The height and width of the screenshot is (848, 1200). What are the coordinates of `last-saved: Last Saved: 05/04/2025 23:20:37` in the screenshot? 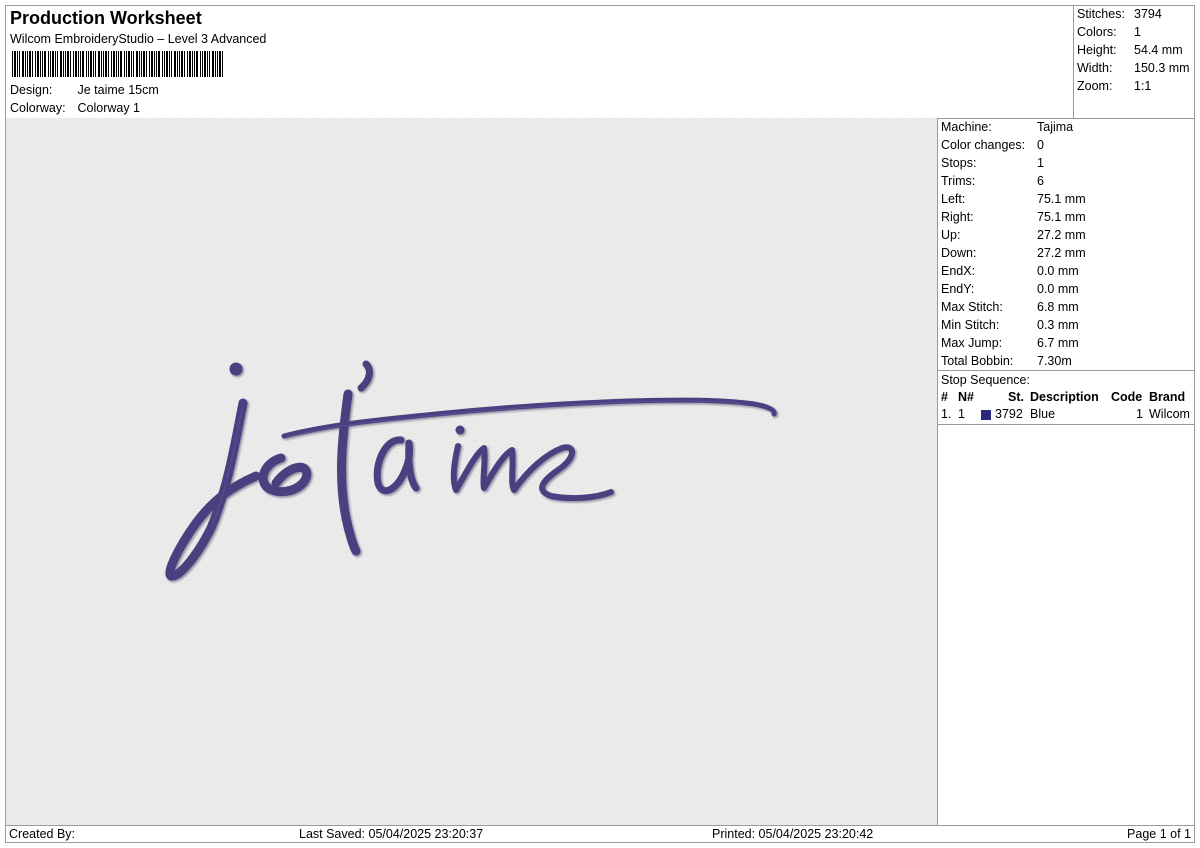 It's located at (391, 834).